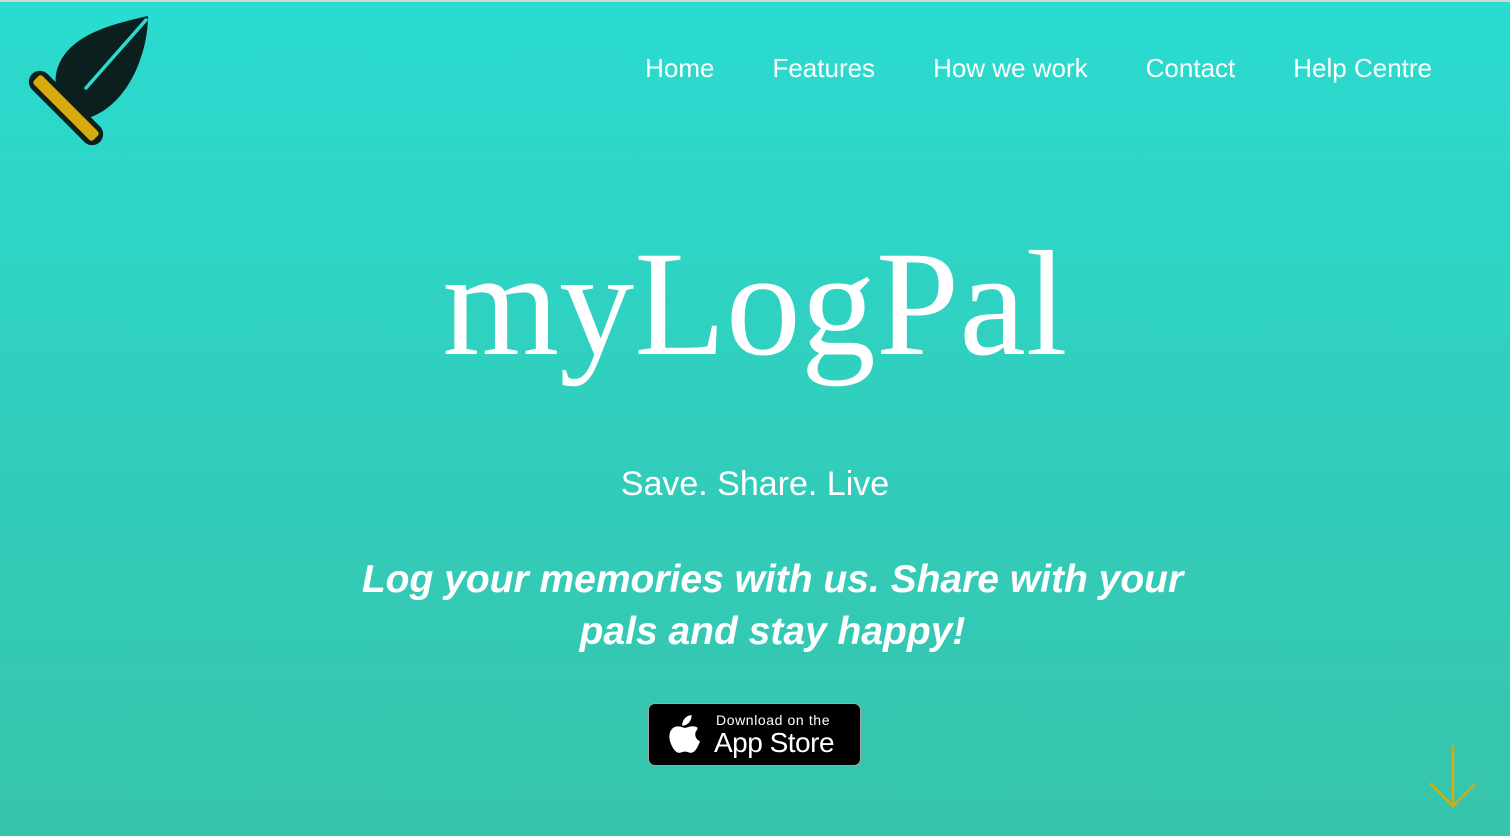 The height and width of the screenshot is (836, 1510). What do you see at coordinates (773, 720) in the screenshot?
I see `app-store-small-text: Download on the` at bounding box center [773, 720].